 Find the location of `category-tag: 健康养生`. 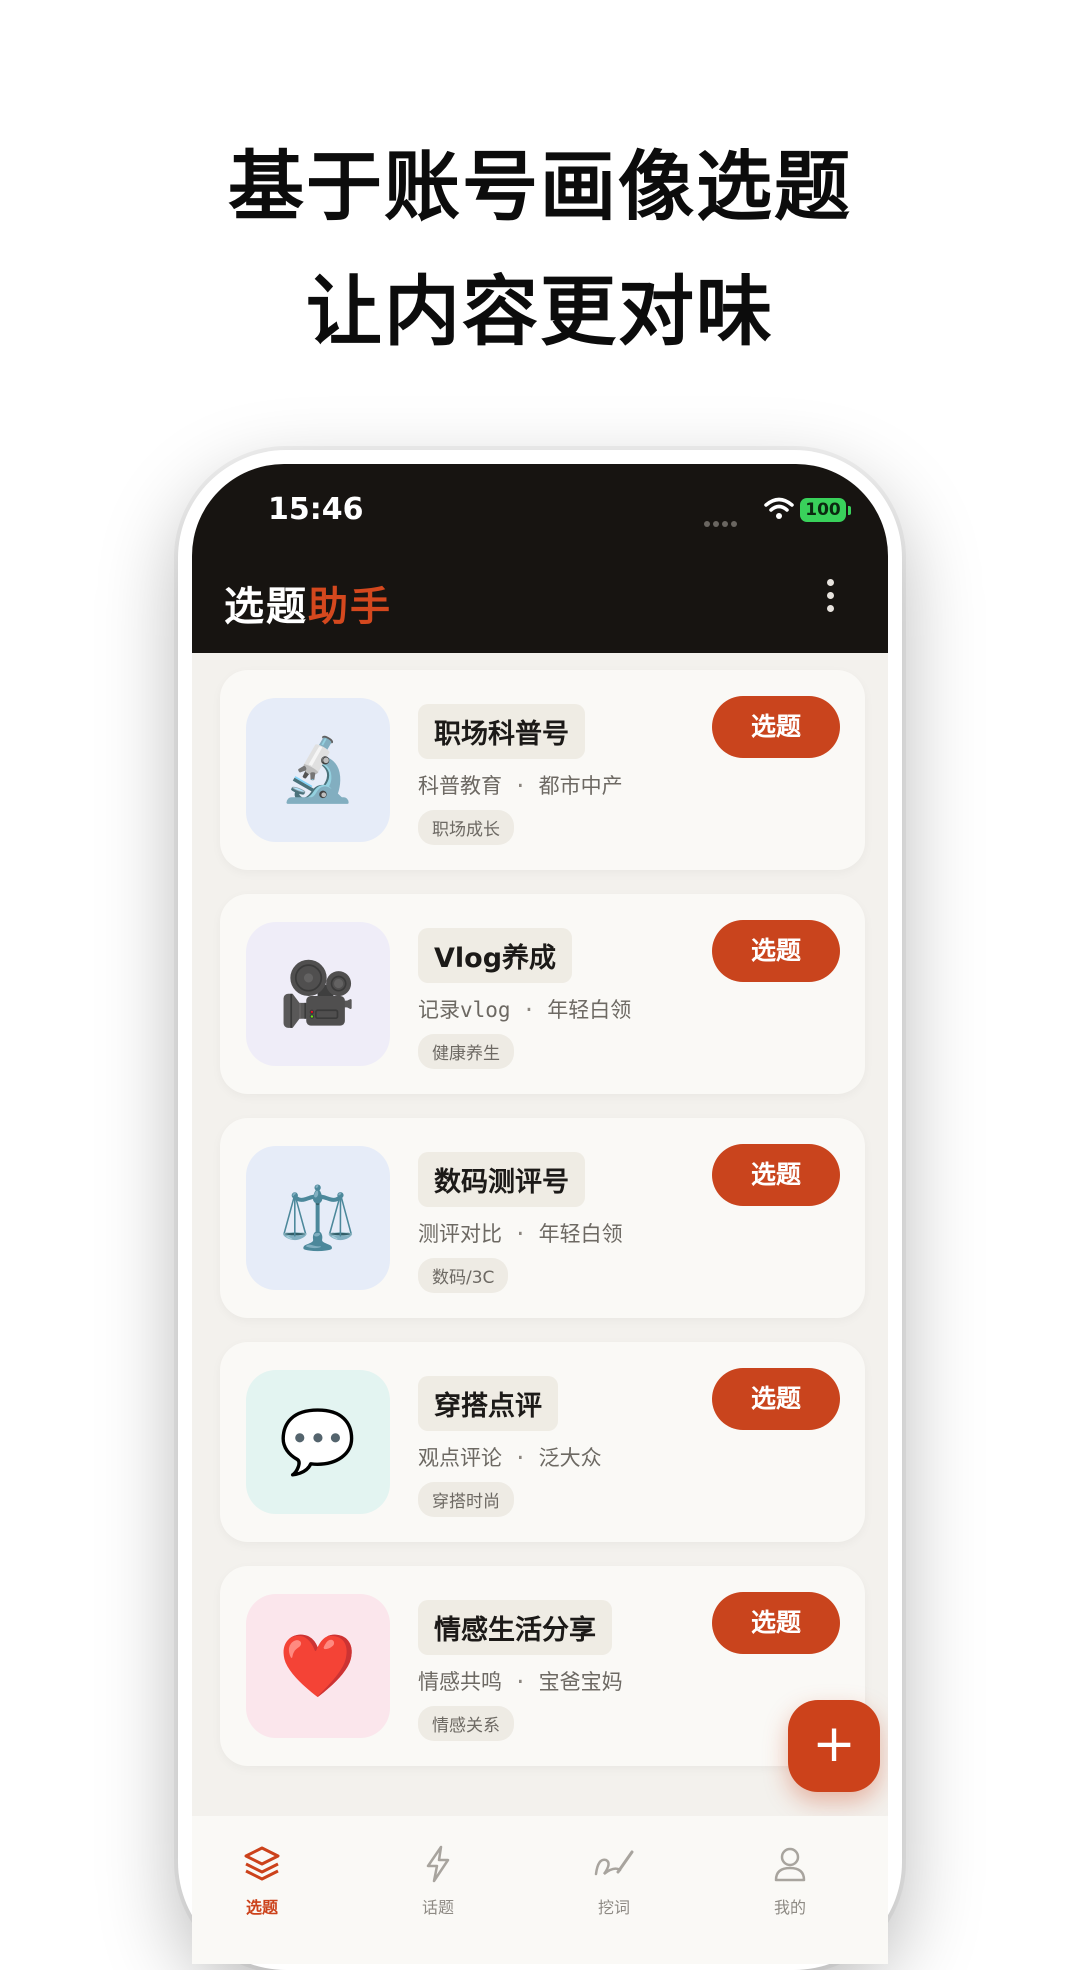

category-tag: 健康养生 is located at coordinates (466, 1051).